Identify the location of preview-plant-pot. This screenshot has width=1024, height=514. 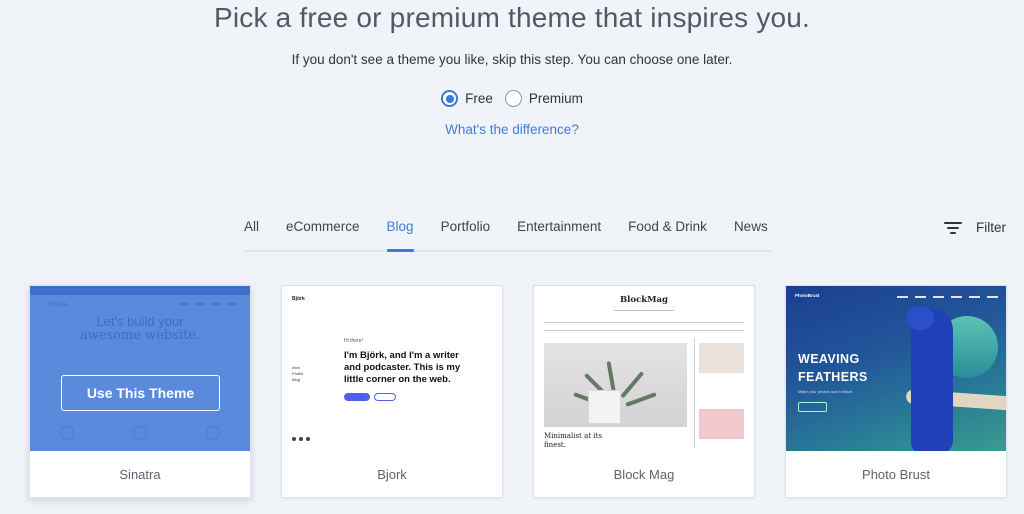
(604, 407).